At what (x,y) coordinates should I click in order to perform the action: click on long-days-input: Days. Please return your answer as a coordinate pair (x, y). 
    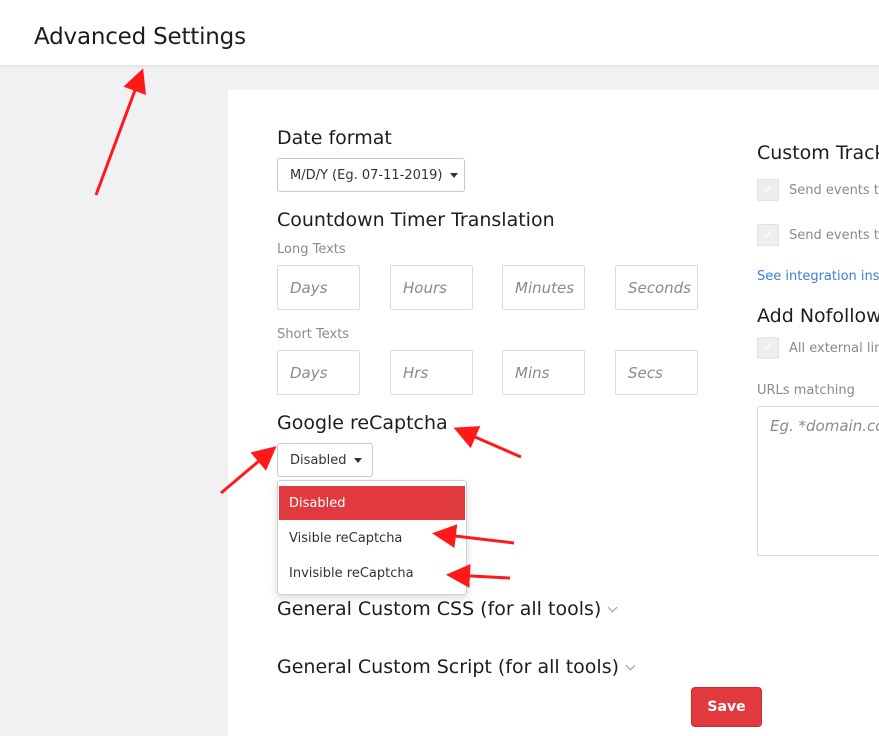
    Looking at the image, I should click on (318, 287).